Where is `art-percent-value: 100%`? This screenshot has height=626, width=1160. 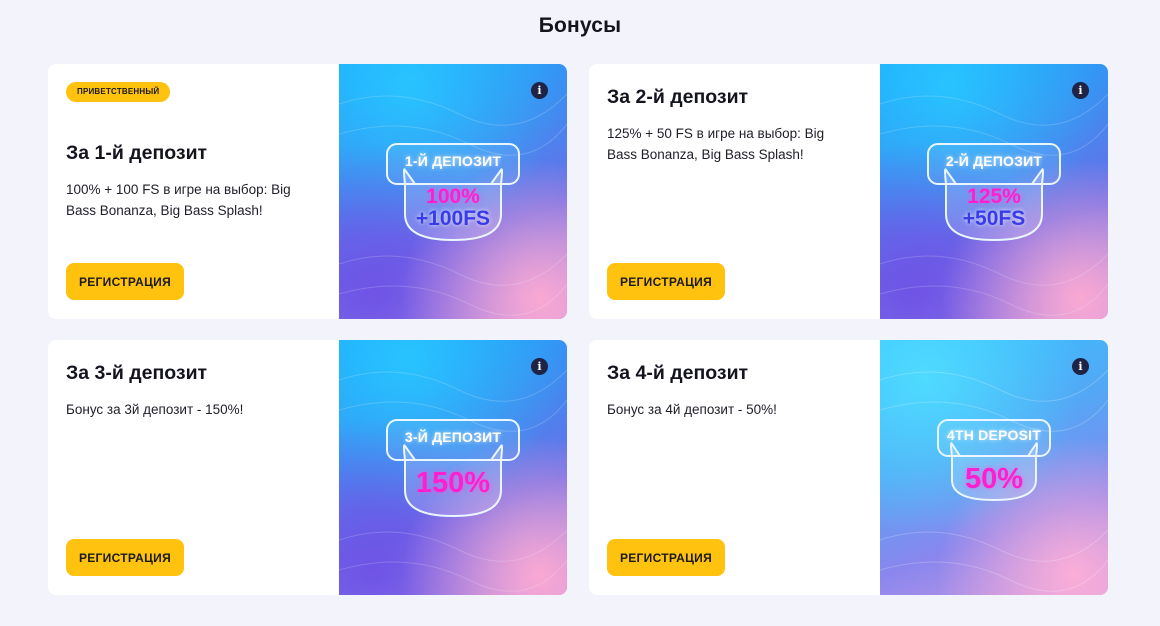
art-percent-value: 100% is located at coordinates (453, 196).